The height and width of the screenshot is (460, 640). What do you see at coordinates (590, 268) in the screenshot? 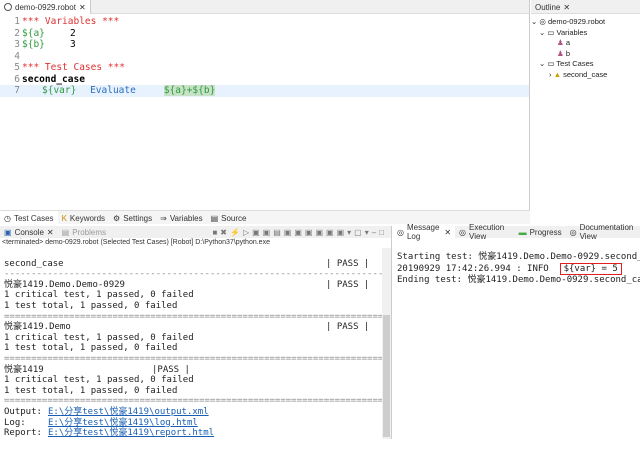
I see `highlighted-value: ${var} = 5` at bounding box center [590, 268].